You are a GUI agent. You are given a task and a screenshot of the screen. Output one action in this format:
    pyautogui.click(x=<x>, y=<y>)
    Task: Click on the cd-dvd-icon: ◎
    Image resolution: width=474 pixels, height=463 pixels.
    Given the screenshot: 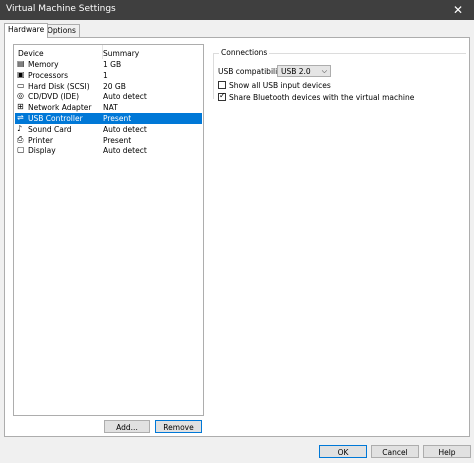 What is the action you would take?
    pyautogui.click(x=20, y=96)
    